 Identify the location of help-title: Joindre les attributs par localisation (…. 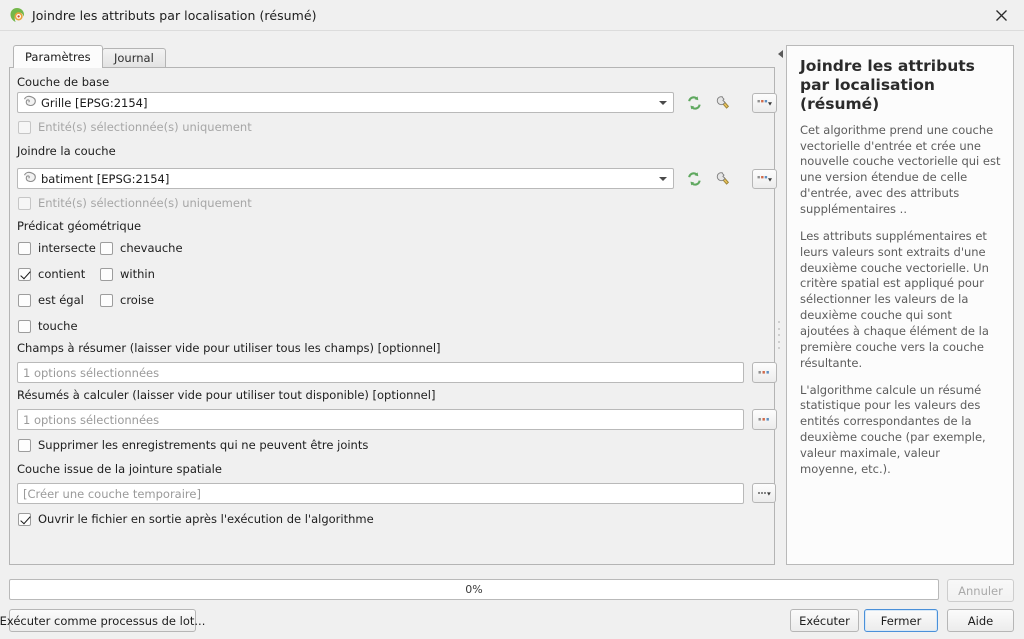
(887, 85).